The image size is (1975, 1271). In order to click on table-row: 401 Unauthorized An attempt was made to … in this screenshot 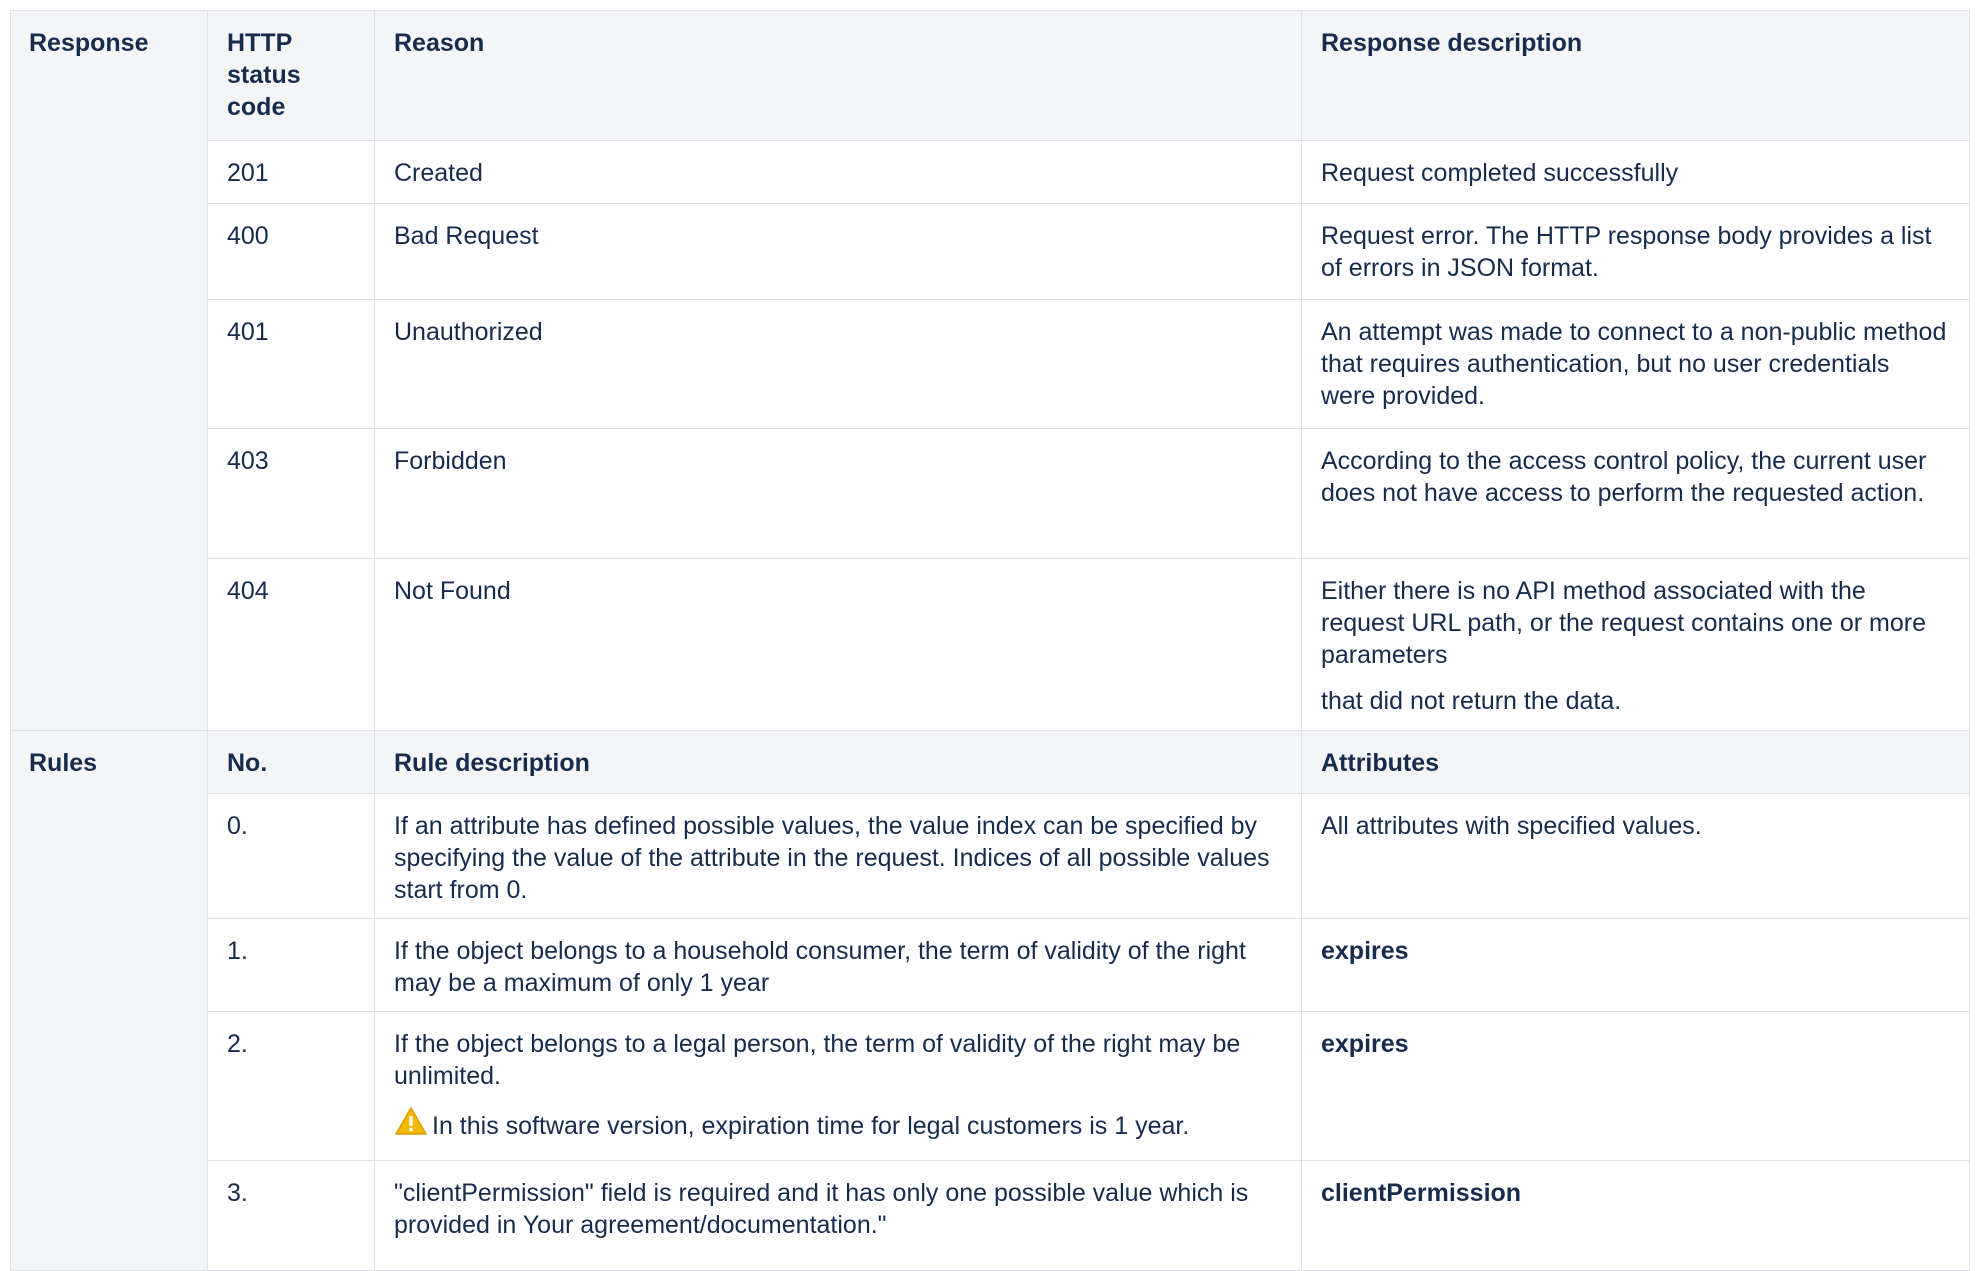, I will do `click(990, 364)`.